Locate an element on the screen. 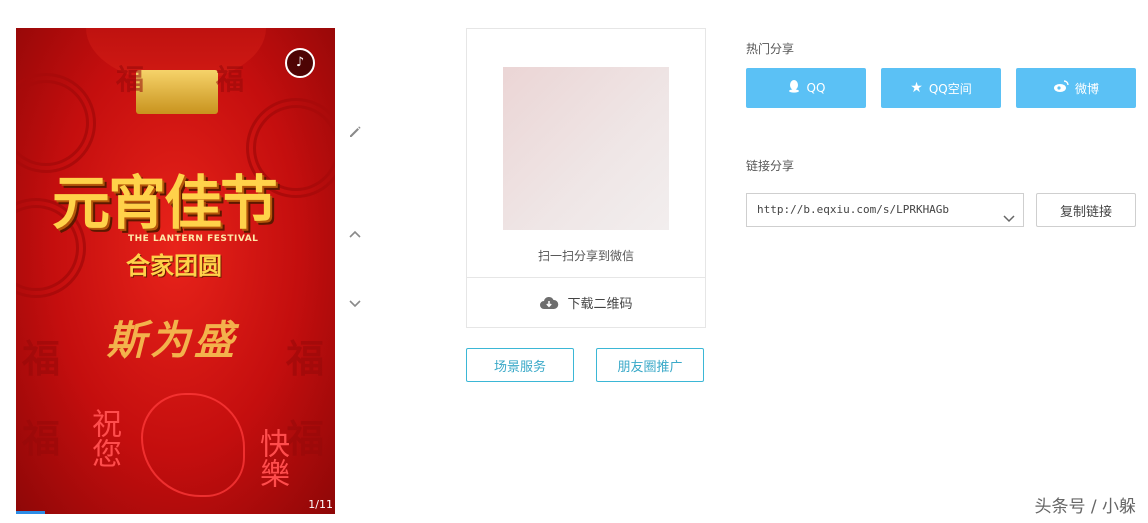 The width and height of the screenshot is (1148, 523). share-weibo-button: 微博 is located at coordinates (1076, 88).